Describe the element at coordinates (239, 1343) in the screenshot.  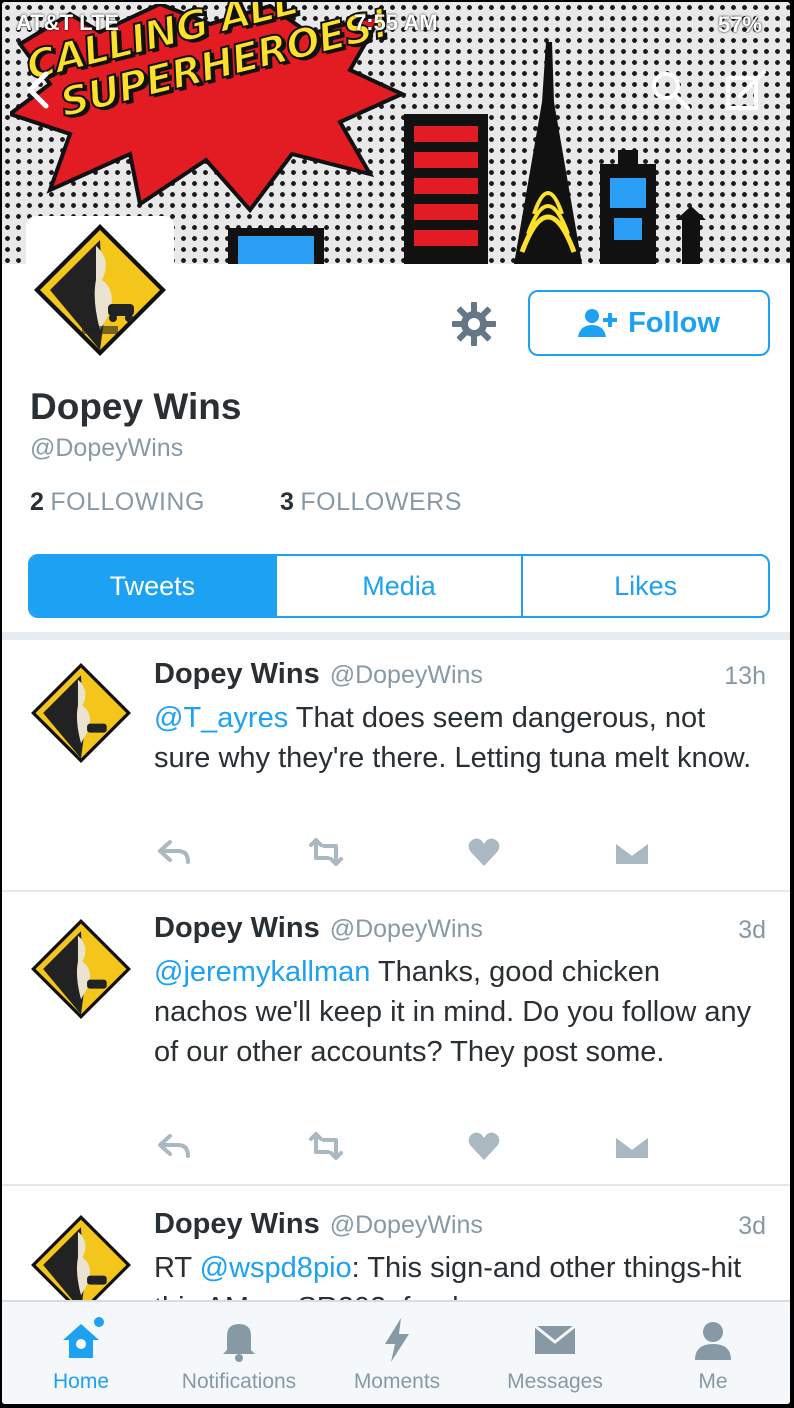
I see `bell-icon` at that location.